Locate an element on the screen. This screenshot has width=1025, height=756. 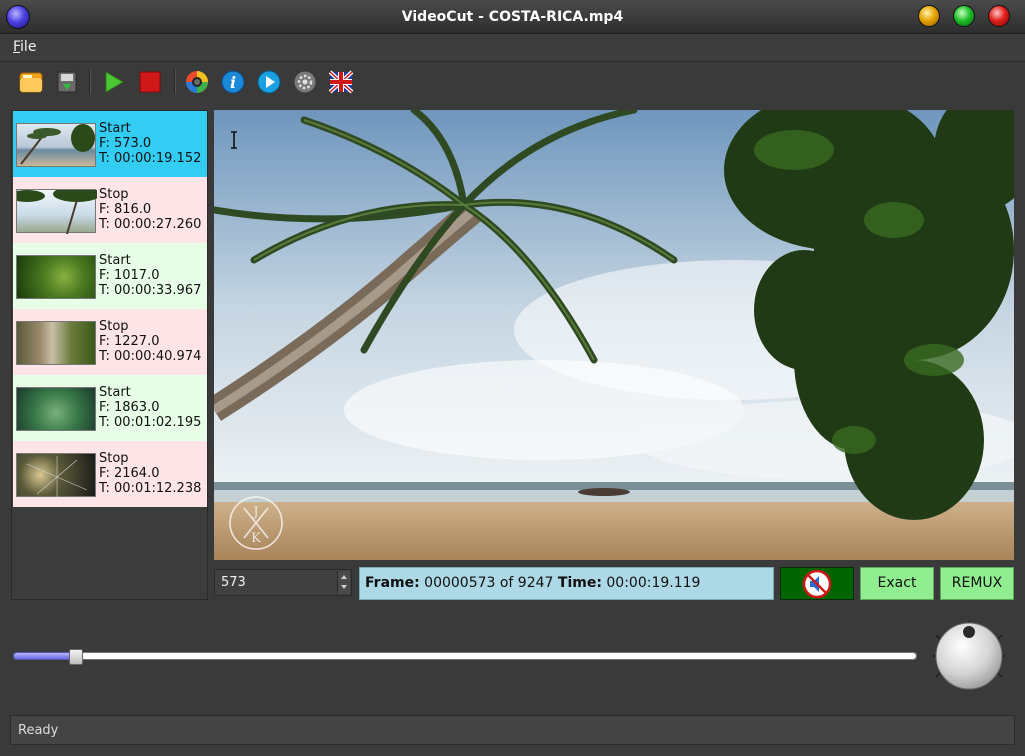
frame-label: Frame: is located at coordinates (392, 583).